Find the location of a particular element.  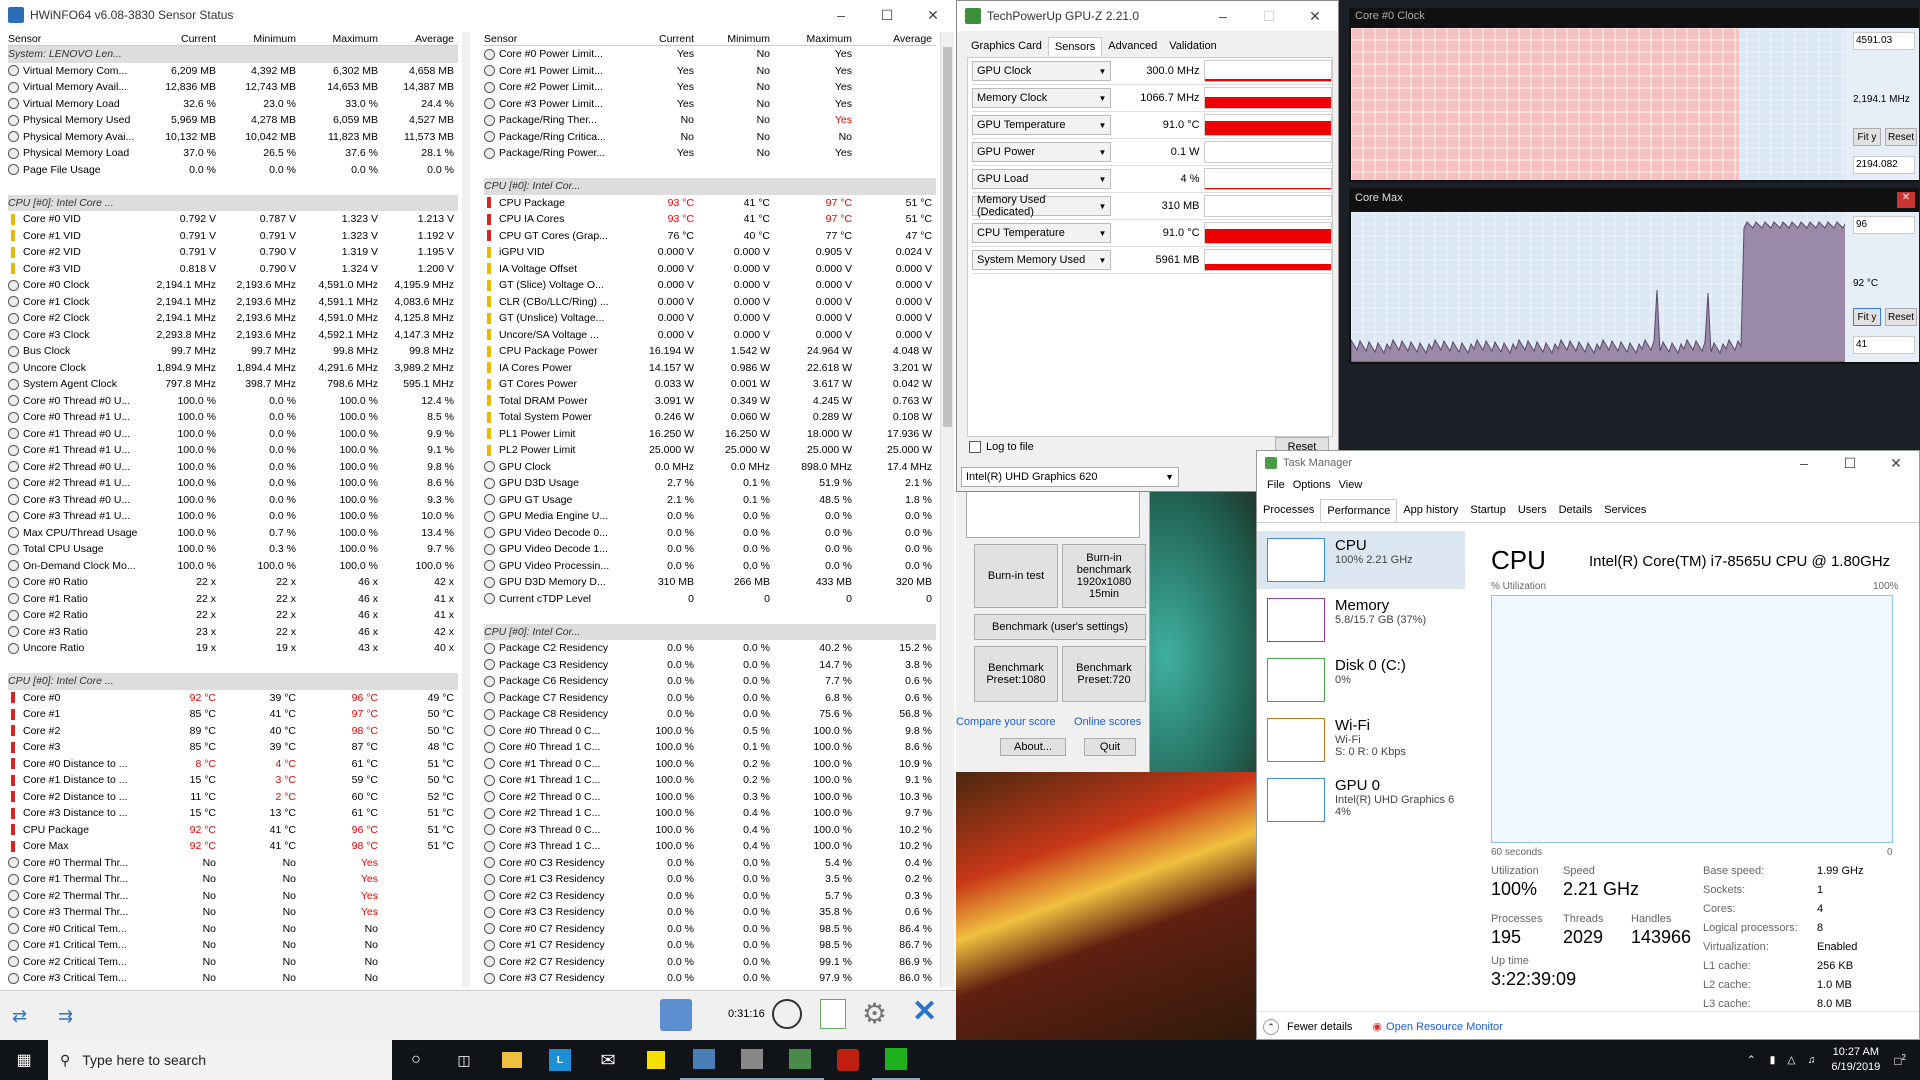

hwinfo-header-4: Average is located at coordinates (416, 39).